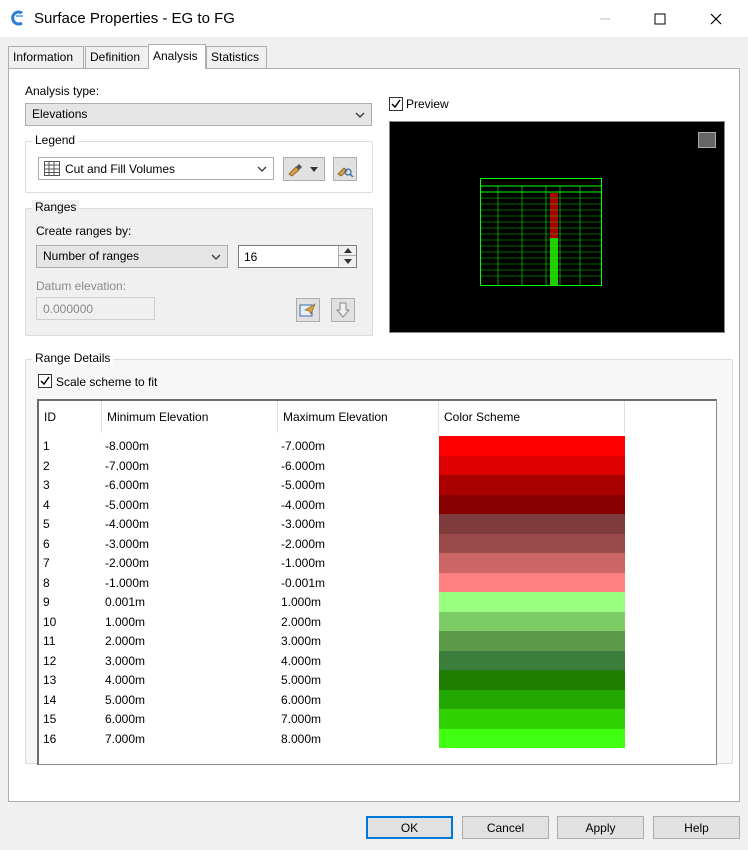 The image size is (748, 850). I want to click on row-min-elevation: 3.000m, so click(125, 660).